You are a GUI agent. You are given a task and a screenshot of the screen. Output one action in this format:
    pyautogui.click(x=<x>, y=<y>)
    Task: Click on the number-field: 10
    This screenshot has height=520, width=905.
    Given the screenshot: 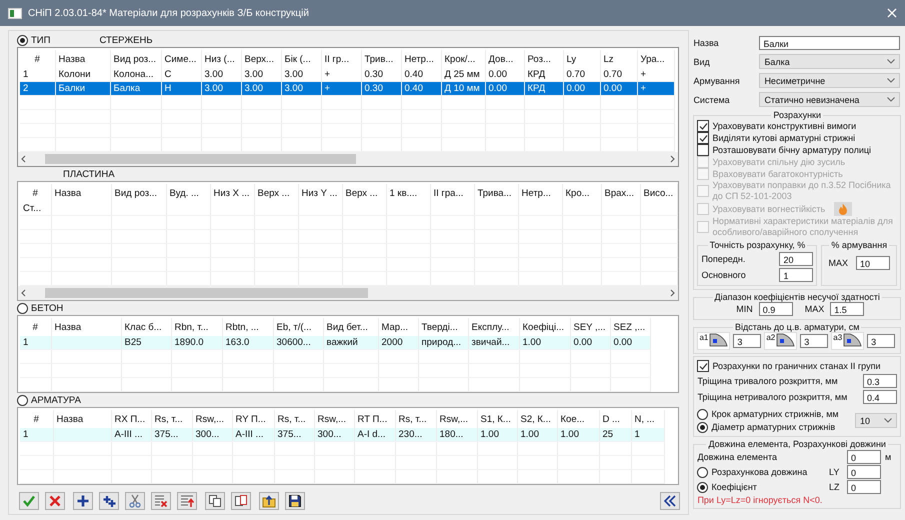 What is the action you would take?
    pyautogui.click(x=873, y=263)
    